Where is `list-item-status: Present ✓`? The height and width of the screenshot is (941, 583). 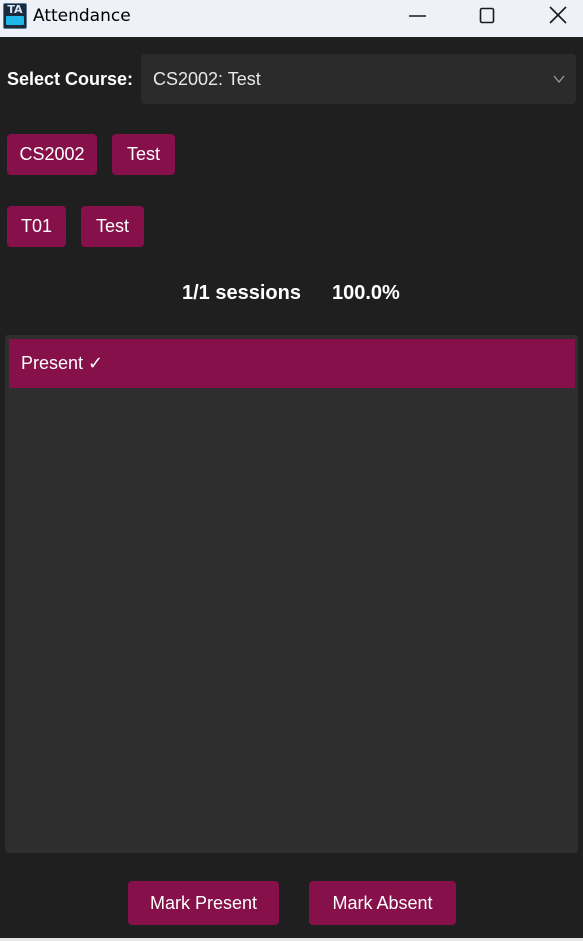
list-item-status: Present ✓ is located at coordinates (62, 363).